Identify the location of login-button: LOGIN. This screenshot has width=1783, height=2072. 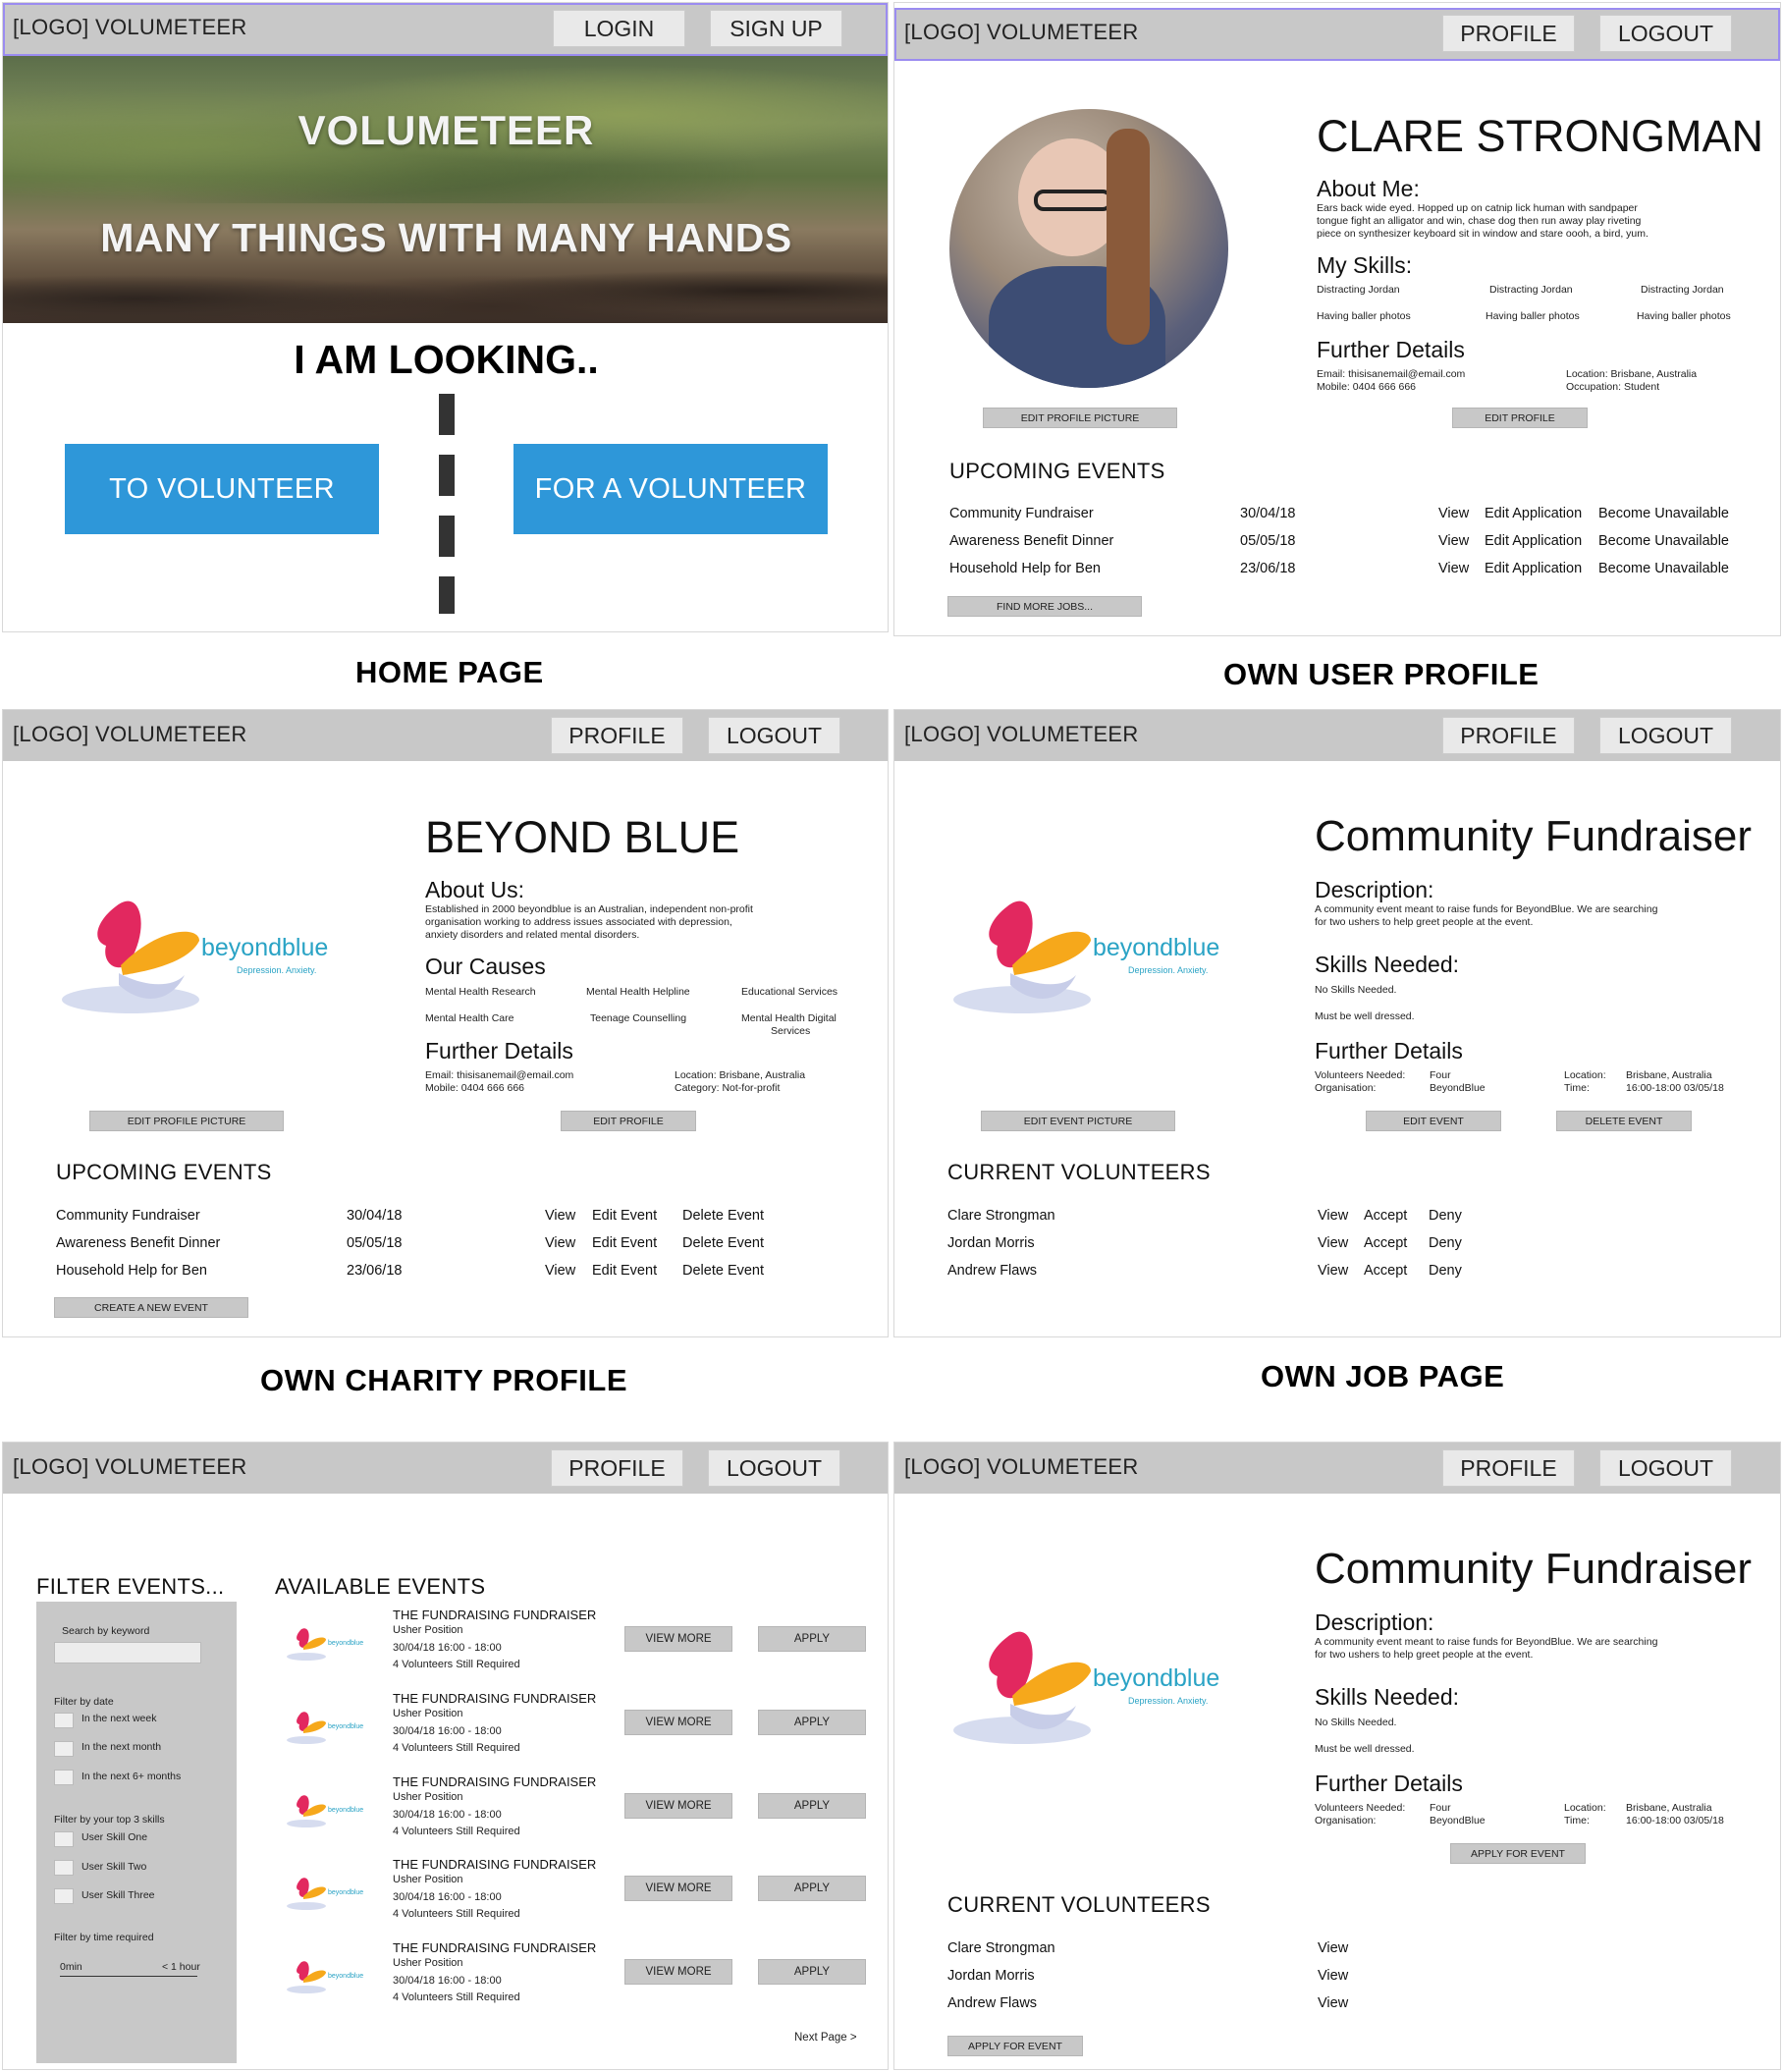
(619, 28).